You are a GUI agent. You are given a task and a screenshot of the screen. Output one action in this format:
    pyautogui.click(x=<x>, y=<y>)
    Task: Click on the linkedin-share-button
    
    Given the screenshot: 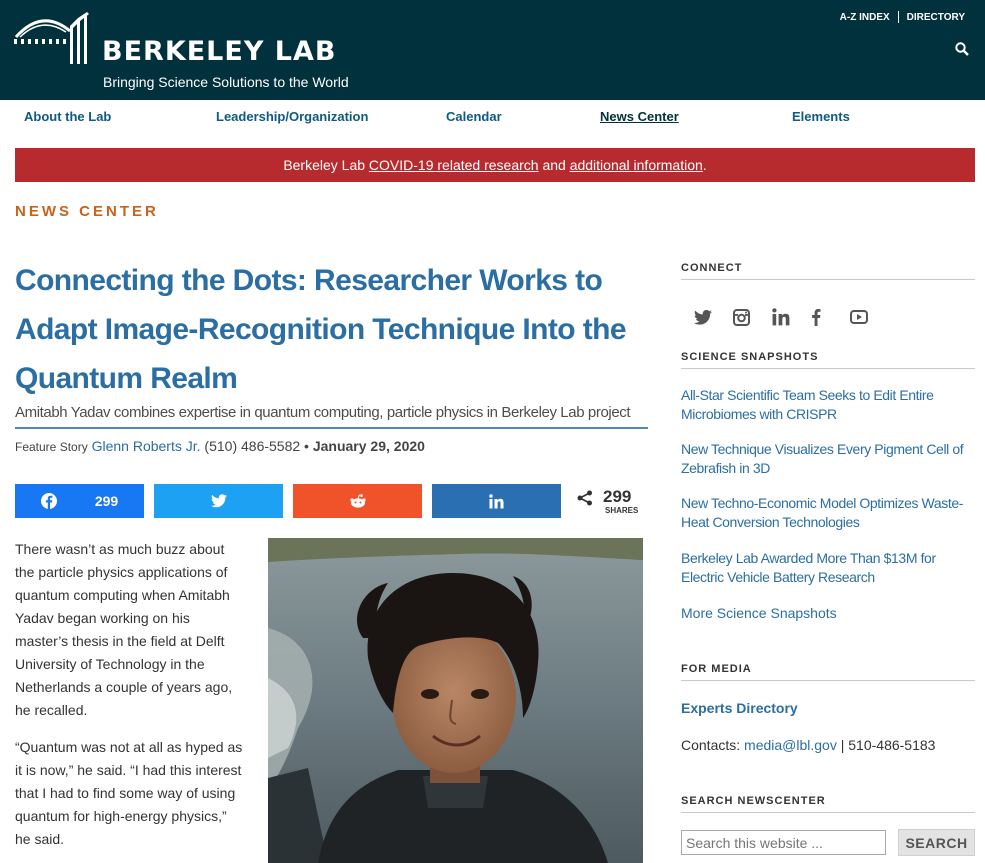 What is the action you would take?
    pyautogui.click(x=496, y=501)
    